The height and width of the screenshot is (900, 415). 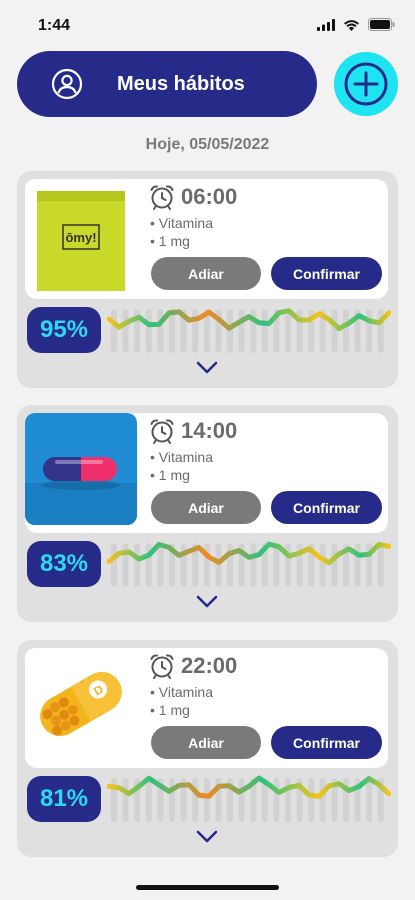 What do you see at coordinates (207, 24) in the screenshot?
I see `status-bar: 1:44` at bounding box center [207, 24].